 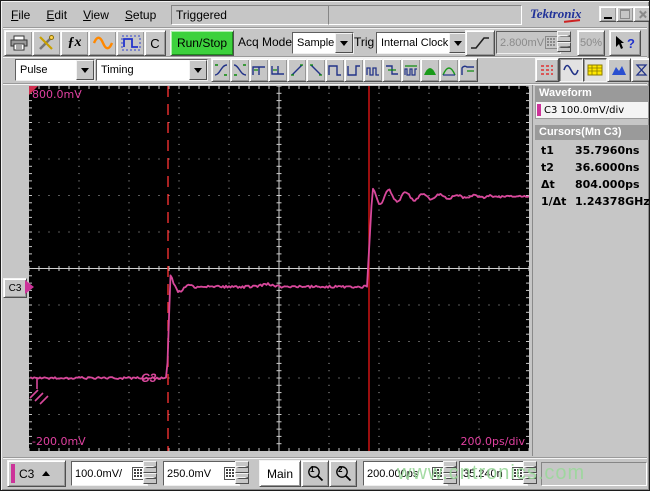 I want to click on vertical-position-spinner, so click(x=242, y=472).